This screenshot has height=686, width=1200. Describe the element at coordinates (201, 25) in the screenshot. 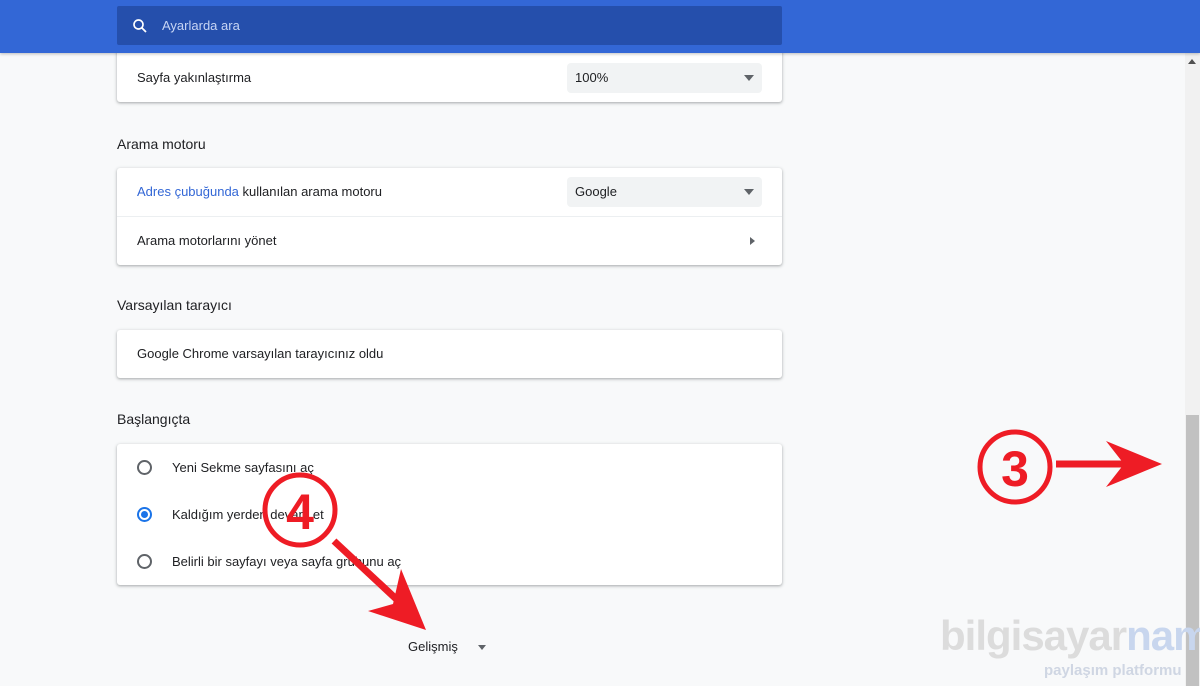

I see `search-placeholder: Ayarlarda ara` at that location.